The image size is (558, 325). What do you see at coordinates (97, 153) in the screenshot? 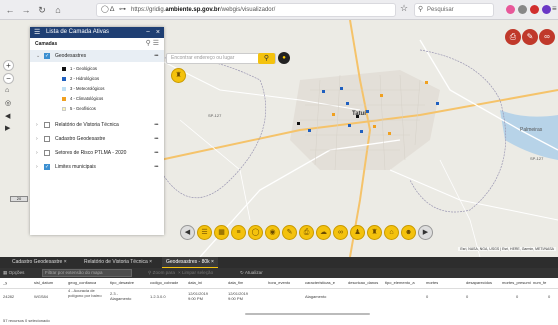
I see `layer-row-setores: › Setores de Risco PTLMA - 2020 •••` at bounding box center [97, 153].